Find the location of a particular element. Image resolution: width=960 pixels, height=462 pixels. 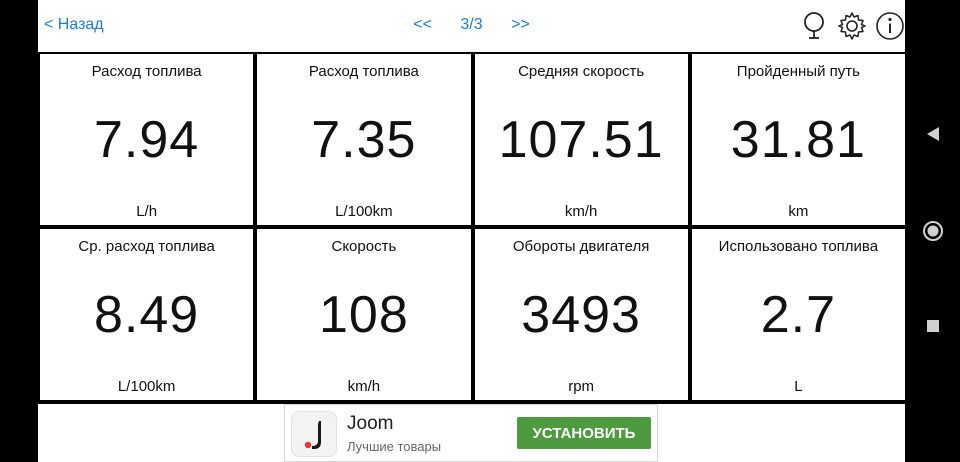

ad-area: Joom Лучшие товары УСТАНОВИТЬ is located at coordinates (471, 433).